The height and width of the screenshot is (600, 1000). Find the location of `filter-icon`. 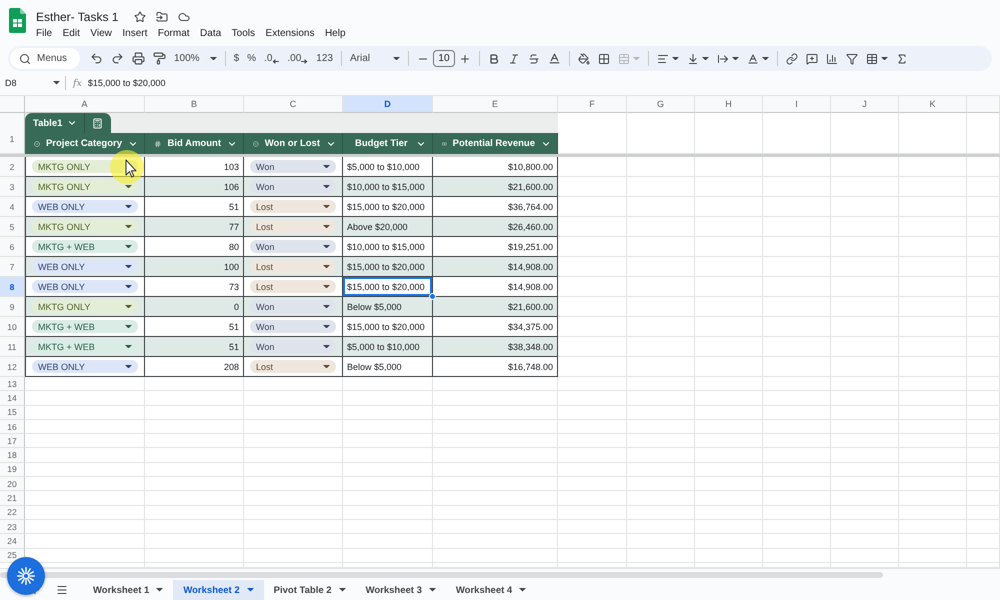

filter-icon is located at coordinates (852, 58).